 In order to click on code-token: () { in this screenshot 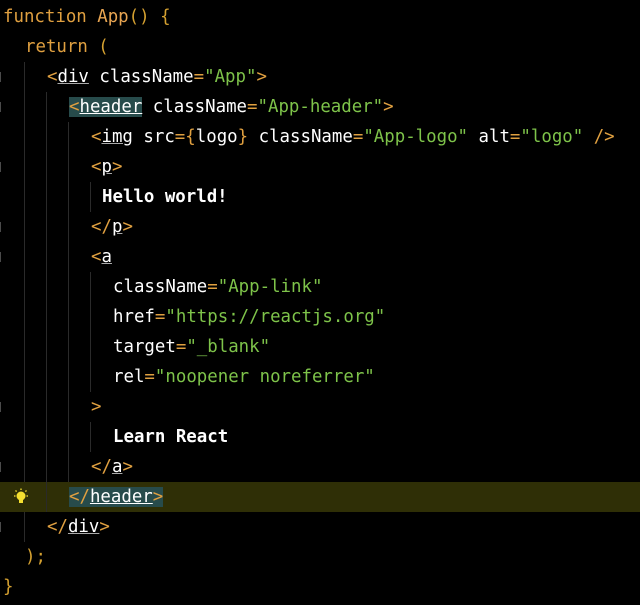, I will do `click(149, 17)`.